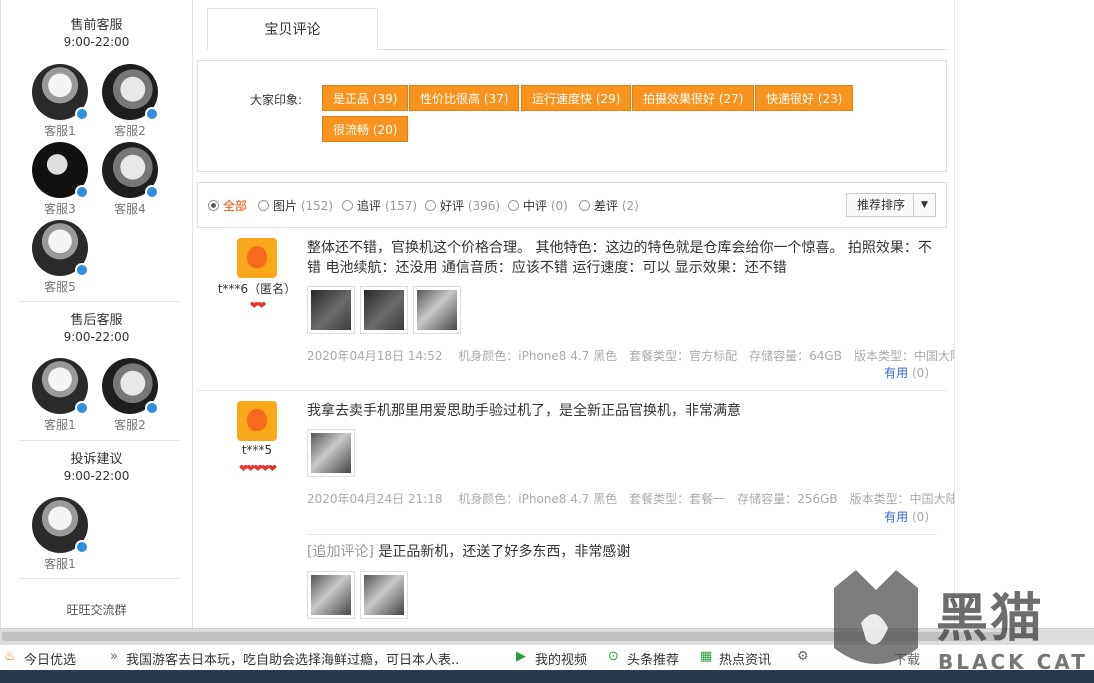 The image size is (1094, 683). I want to click on complaint-agent-1: 客服1, so click(60, 534).